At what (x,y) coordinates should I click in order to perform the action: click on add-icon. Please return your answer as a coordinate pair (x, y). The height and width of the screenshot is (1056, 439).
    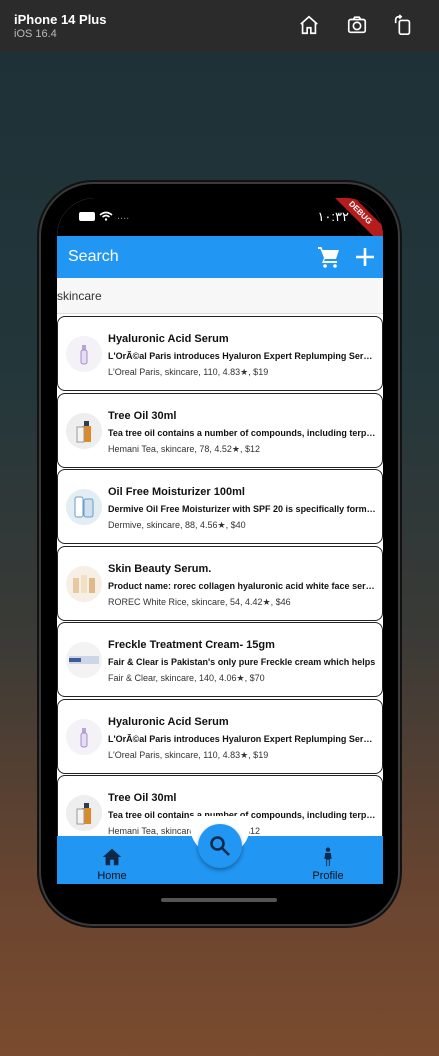
    Looking at the image, I should click on (365, 257).